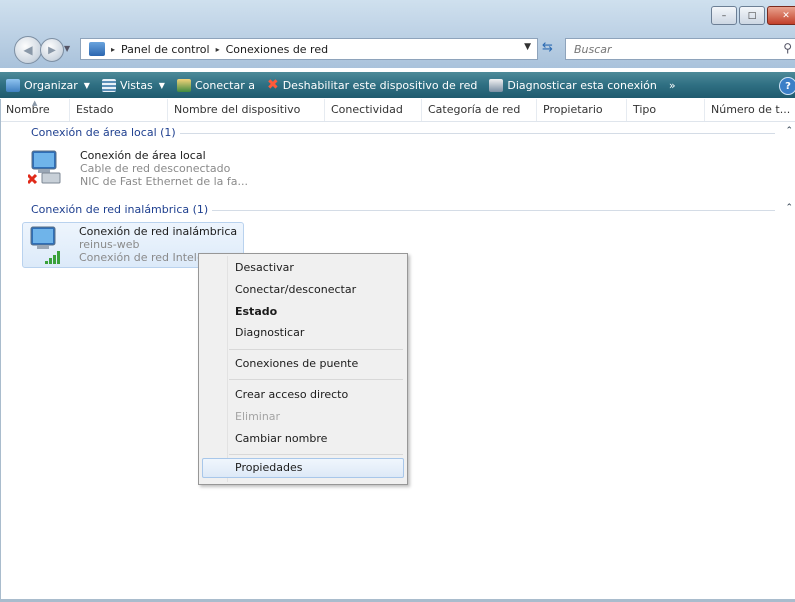 The width and height of the screenshot is (795, 602). Describe the element at coordinates (51, 85) in the screenshot. I see `organize-label: Organizar` at that location.